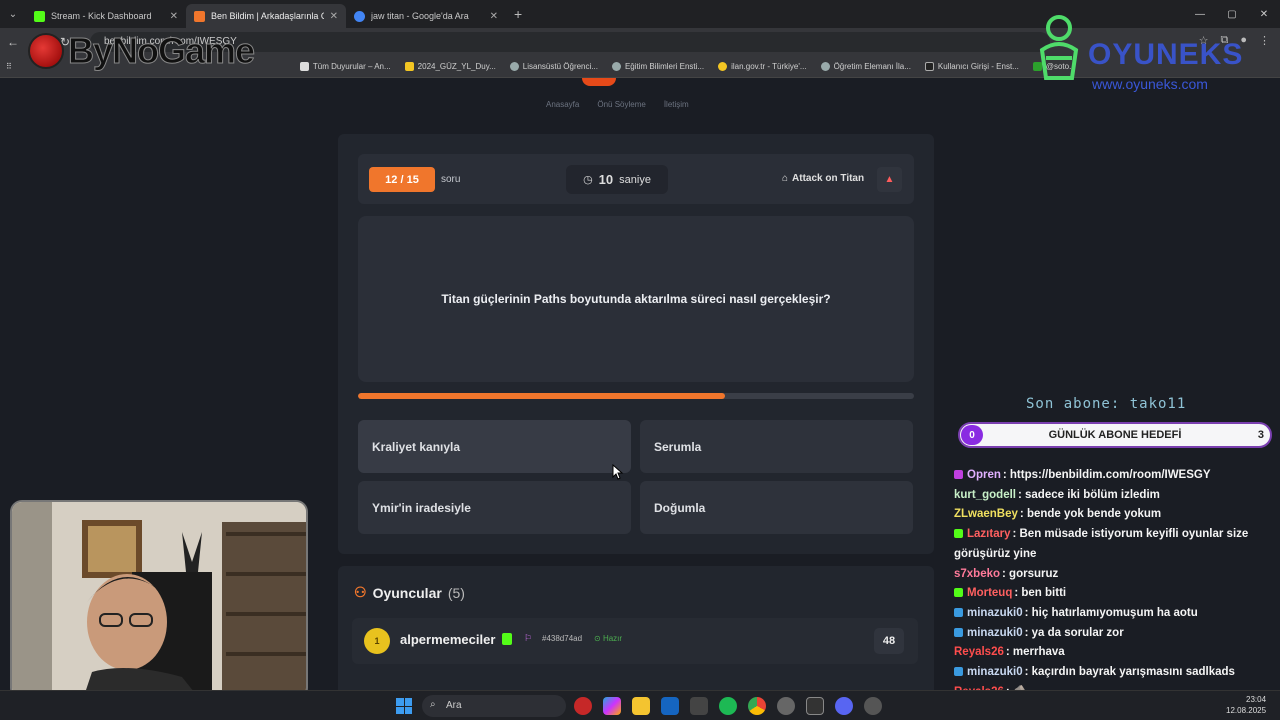 The height and width of the screenshot is (720, 1280). I want to click on outlook-icon, so click(670, 706).